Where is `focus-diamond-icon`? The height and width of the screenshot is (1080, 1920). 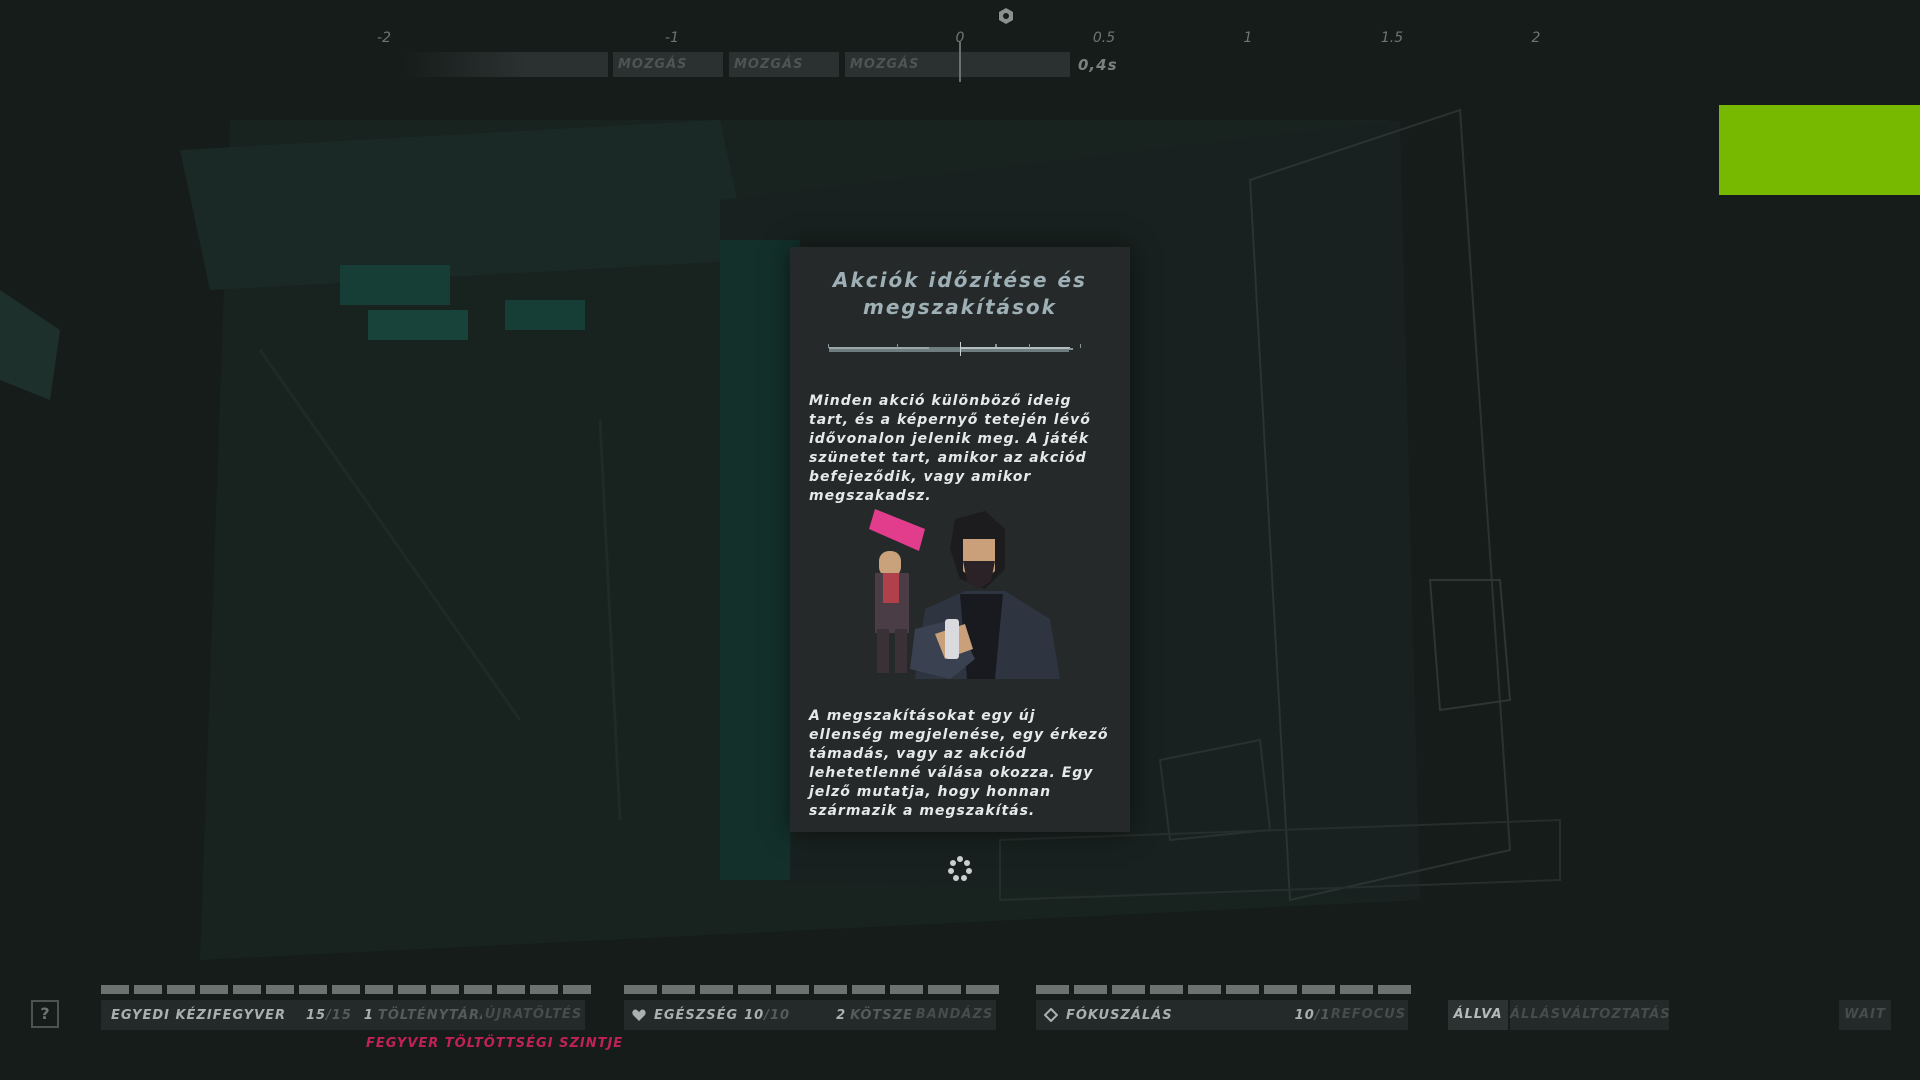
focus-diamond-icon is located at coordinates (1051, 1015).